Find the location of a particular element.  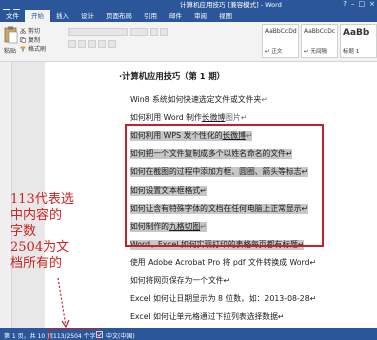

language-indicator: 中文(中国) is located at coordinates (120, 335).